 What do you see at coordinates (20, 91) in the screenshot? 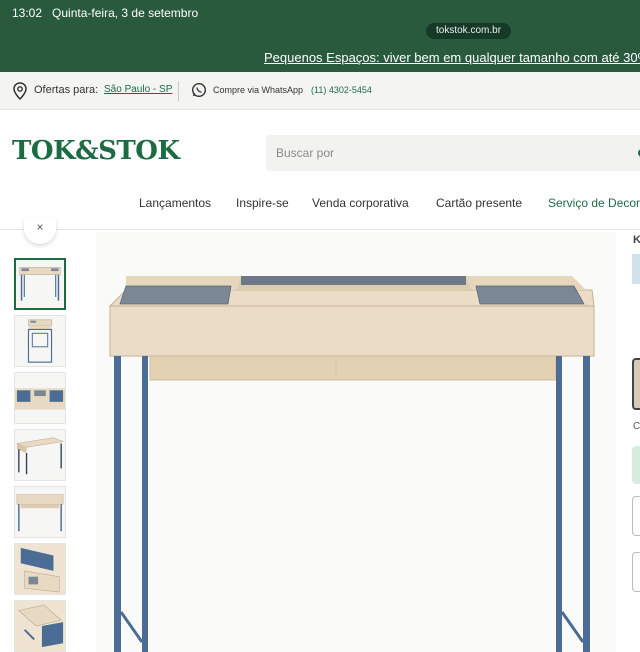
I see `location-pin-icon` at bounding box center [20, 91].